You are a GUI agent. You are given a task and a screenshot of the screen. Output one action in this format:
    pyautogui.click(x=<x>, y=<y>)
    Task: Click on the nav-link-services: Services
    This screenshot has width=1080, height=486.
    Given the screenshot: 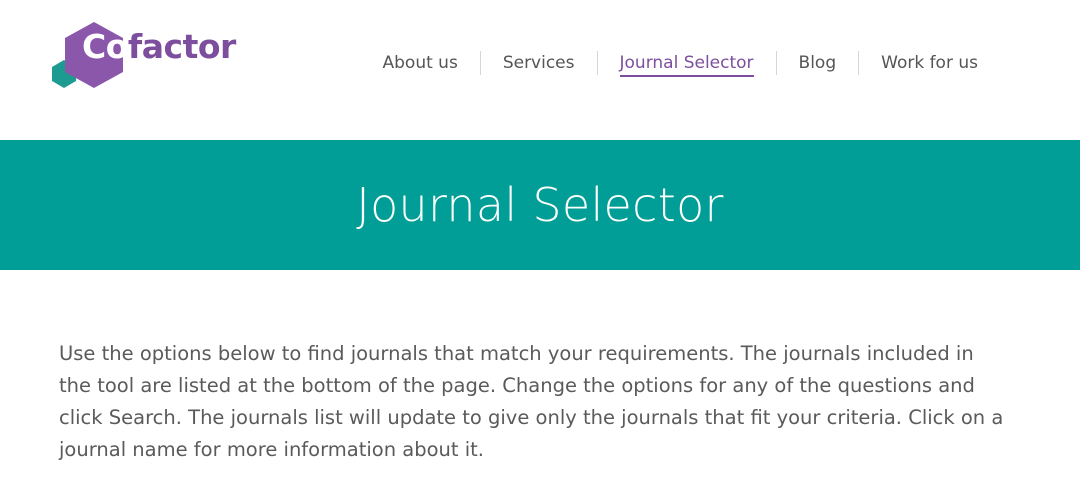 What is the action you would take?
    pyautogui.click(x=539, y=63)
    